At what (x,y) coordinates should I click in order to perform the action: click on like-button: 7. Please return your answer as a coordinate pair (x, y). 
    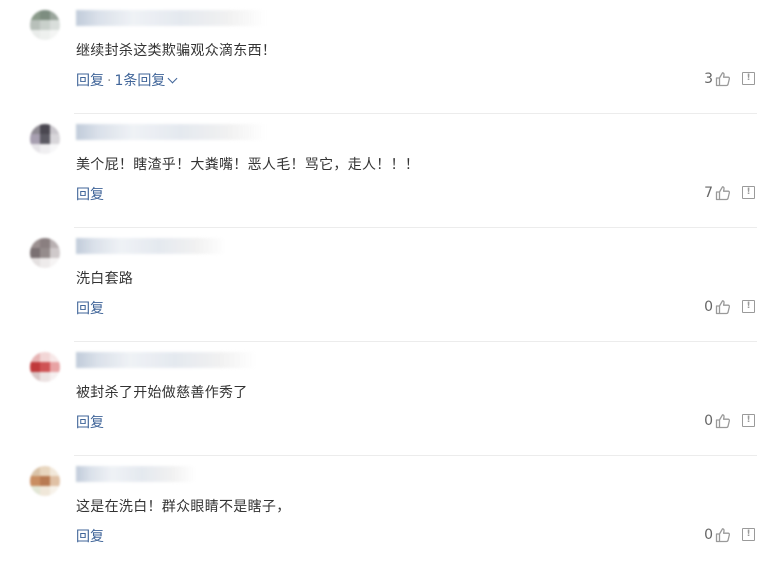
    Looking at the image, I should click on (717, 193).